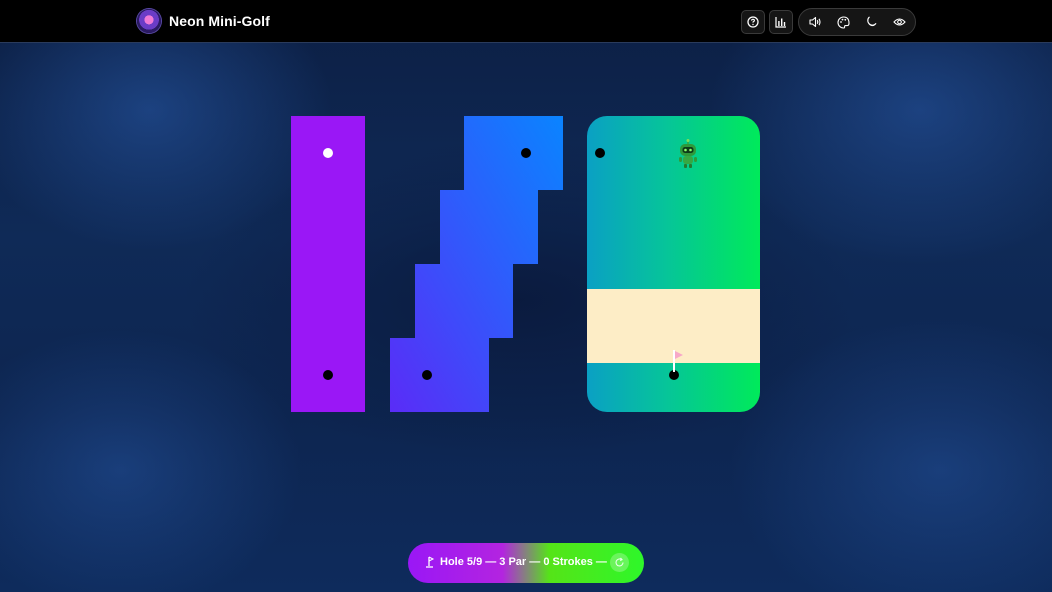 This screenshot has width=1052, height=592. I want to click on palette-icon, so click(843, 22).